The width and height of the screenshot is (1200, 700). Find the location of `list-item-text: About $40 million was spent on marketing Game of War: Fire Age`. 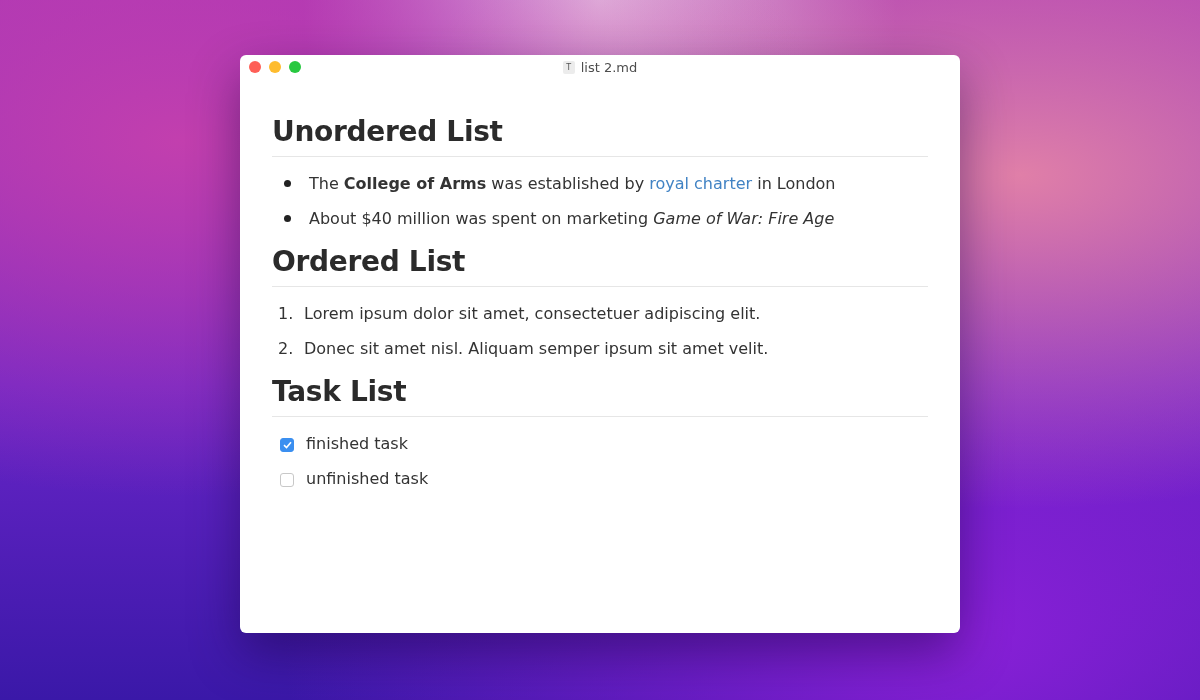

list-item-text: About $40 million was spent on marketing Game of War: Fire Age is located at coordinates (572, 218).